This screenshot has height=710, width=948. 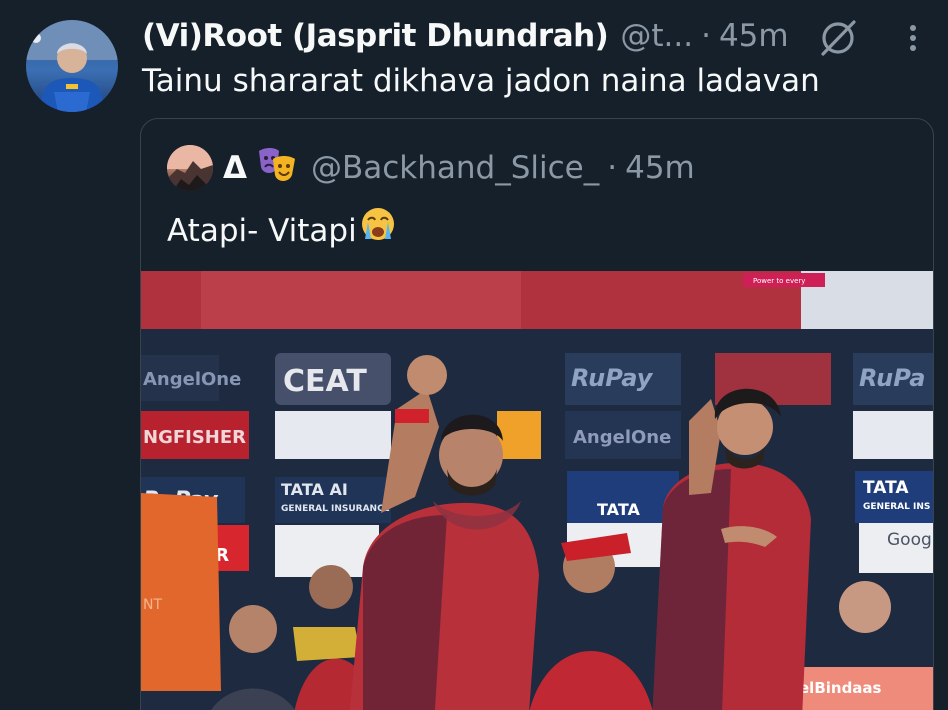 I want to click on board-elbindaas: elBindaas, so click(x=840, y=688).